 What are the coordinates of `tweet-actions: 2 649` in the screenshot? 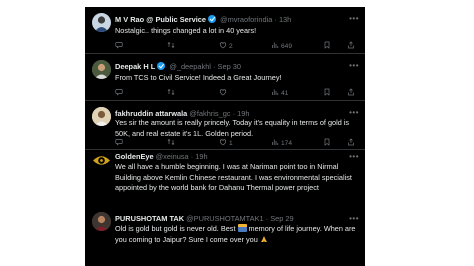 It's located at (237, 46).